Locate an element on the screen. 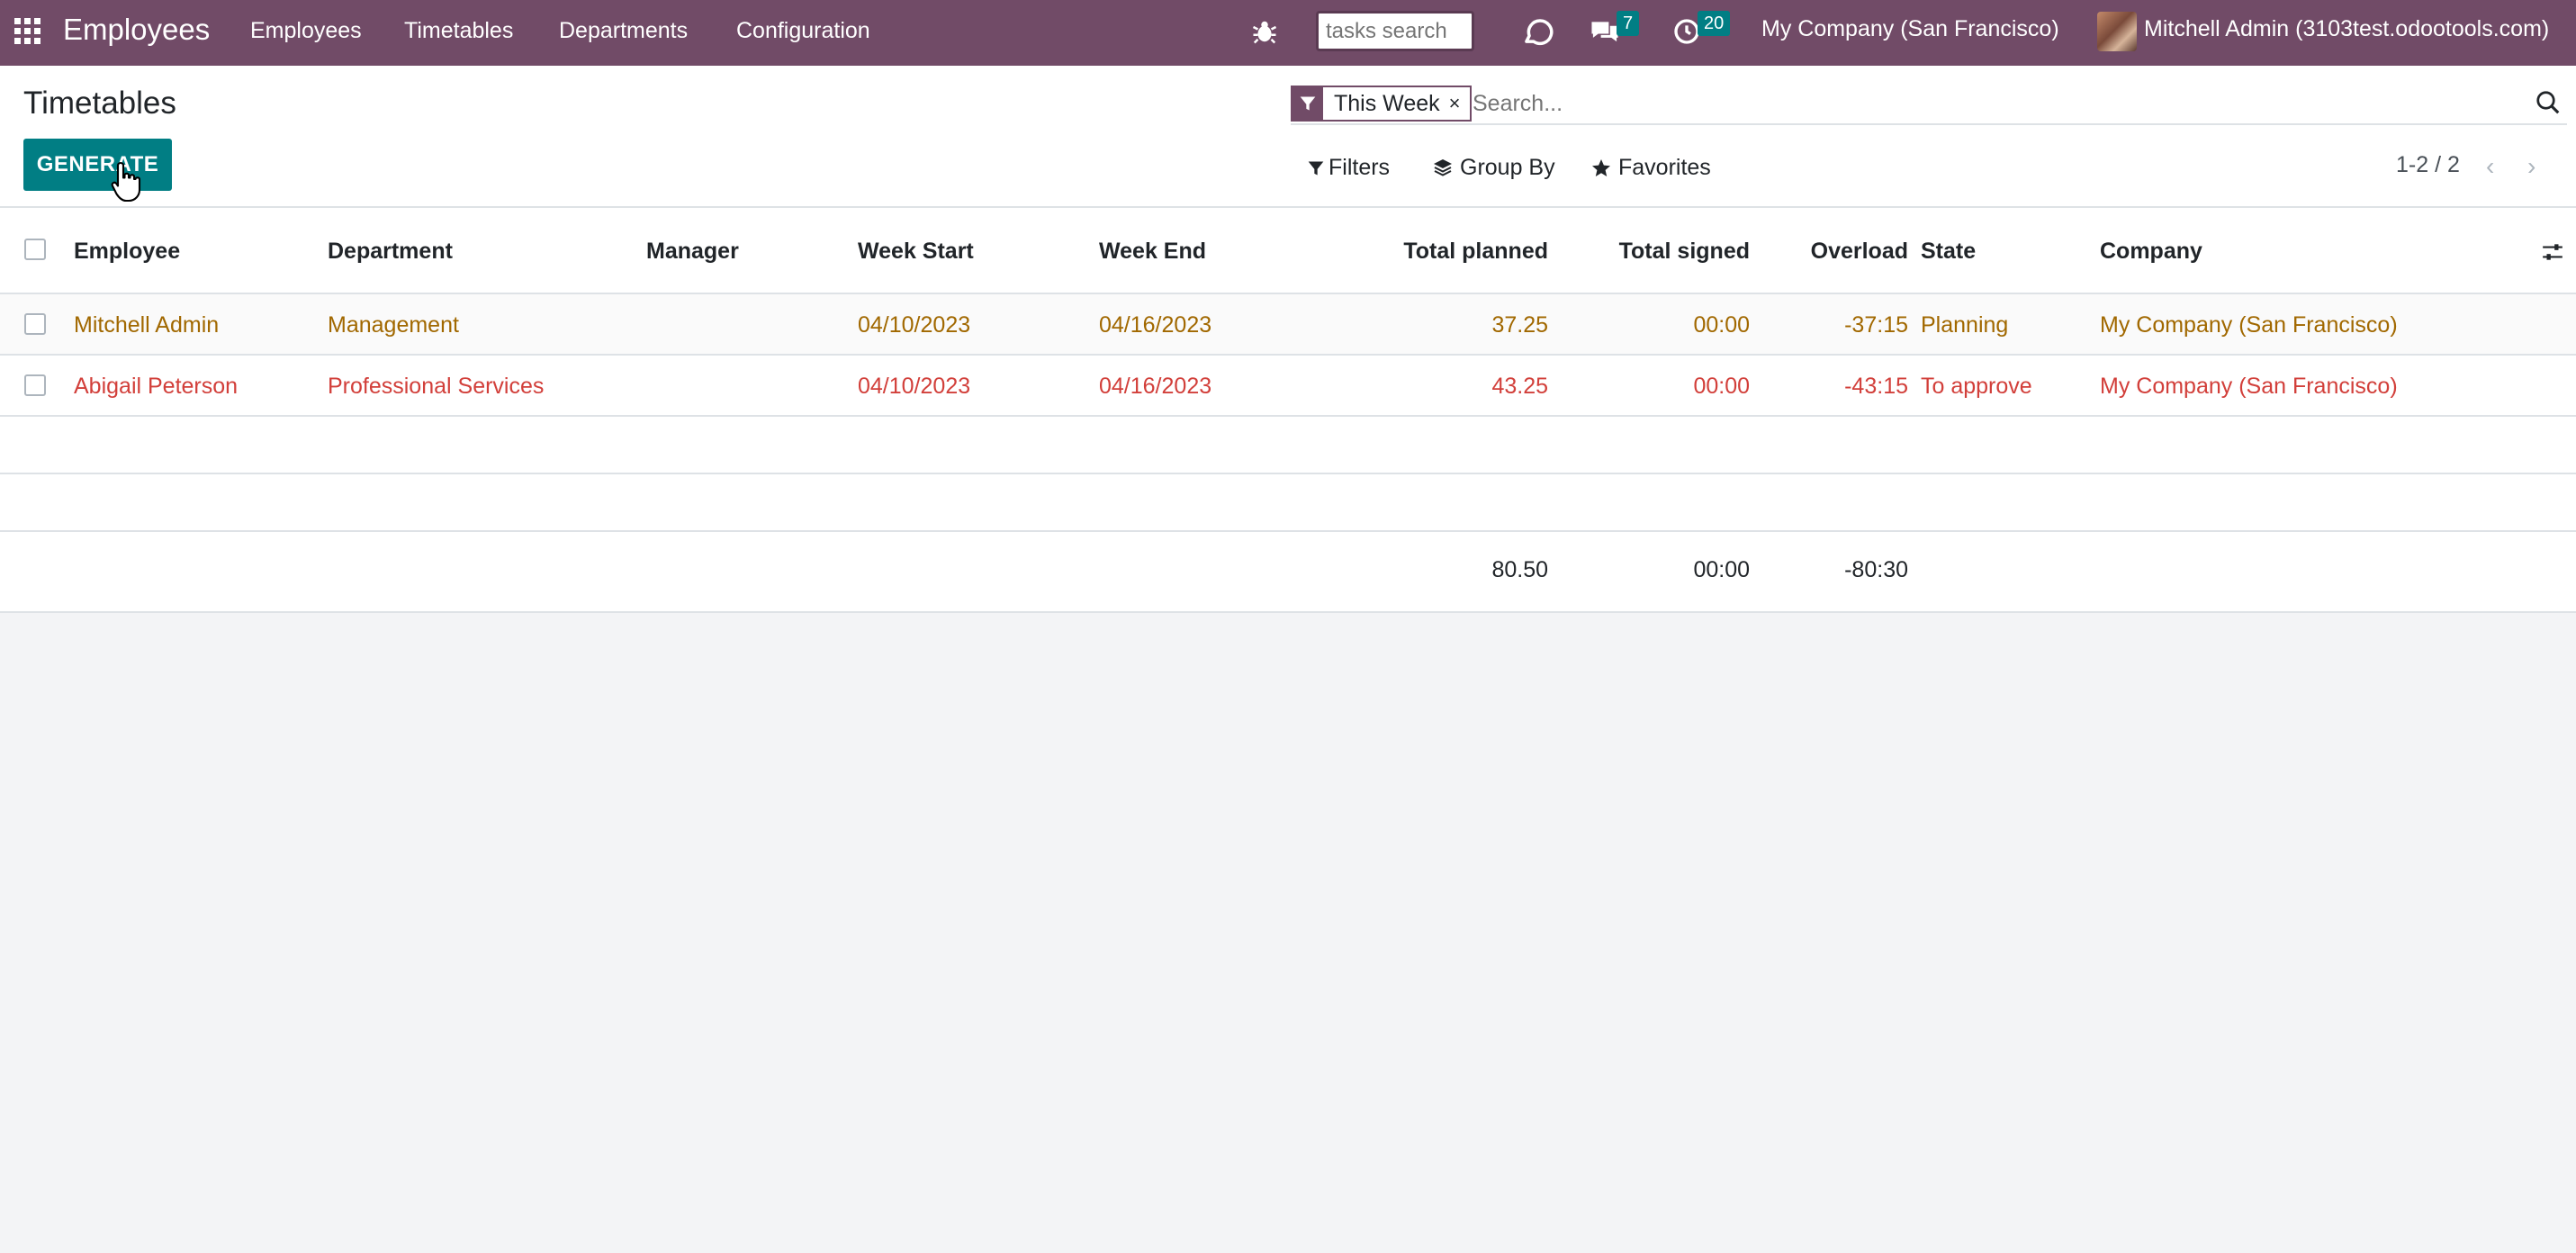 The width and height of the screenshot is (2576, 1253). select-all-checkbox is located at coordinates (35, 249).